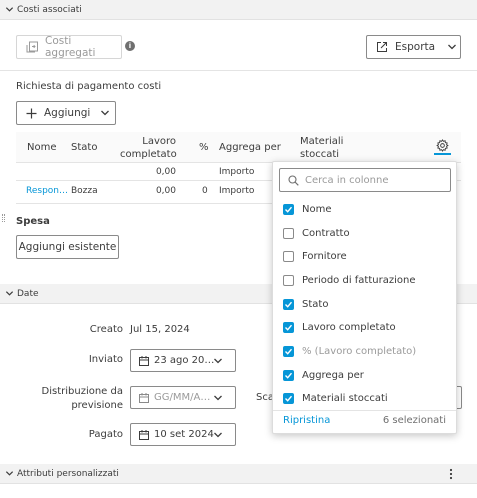  What do you see at coordinates (293, 180) in the screenshot?
I see `search-icon` at bounding box center [293, 180].